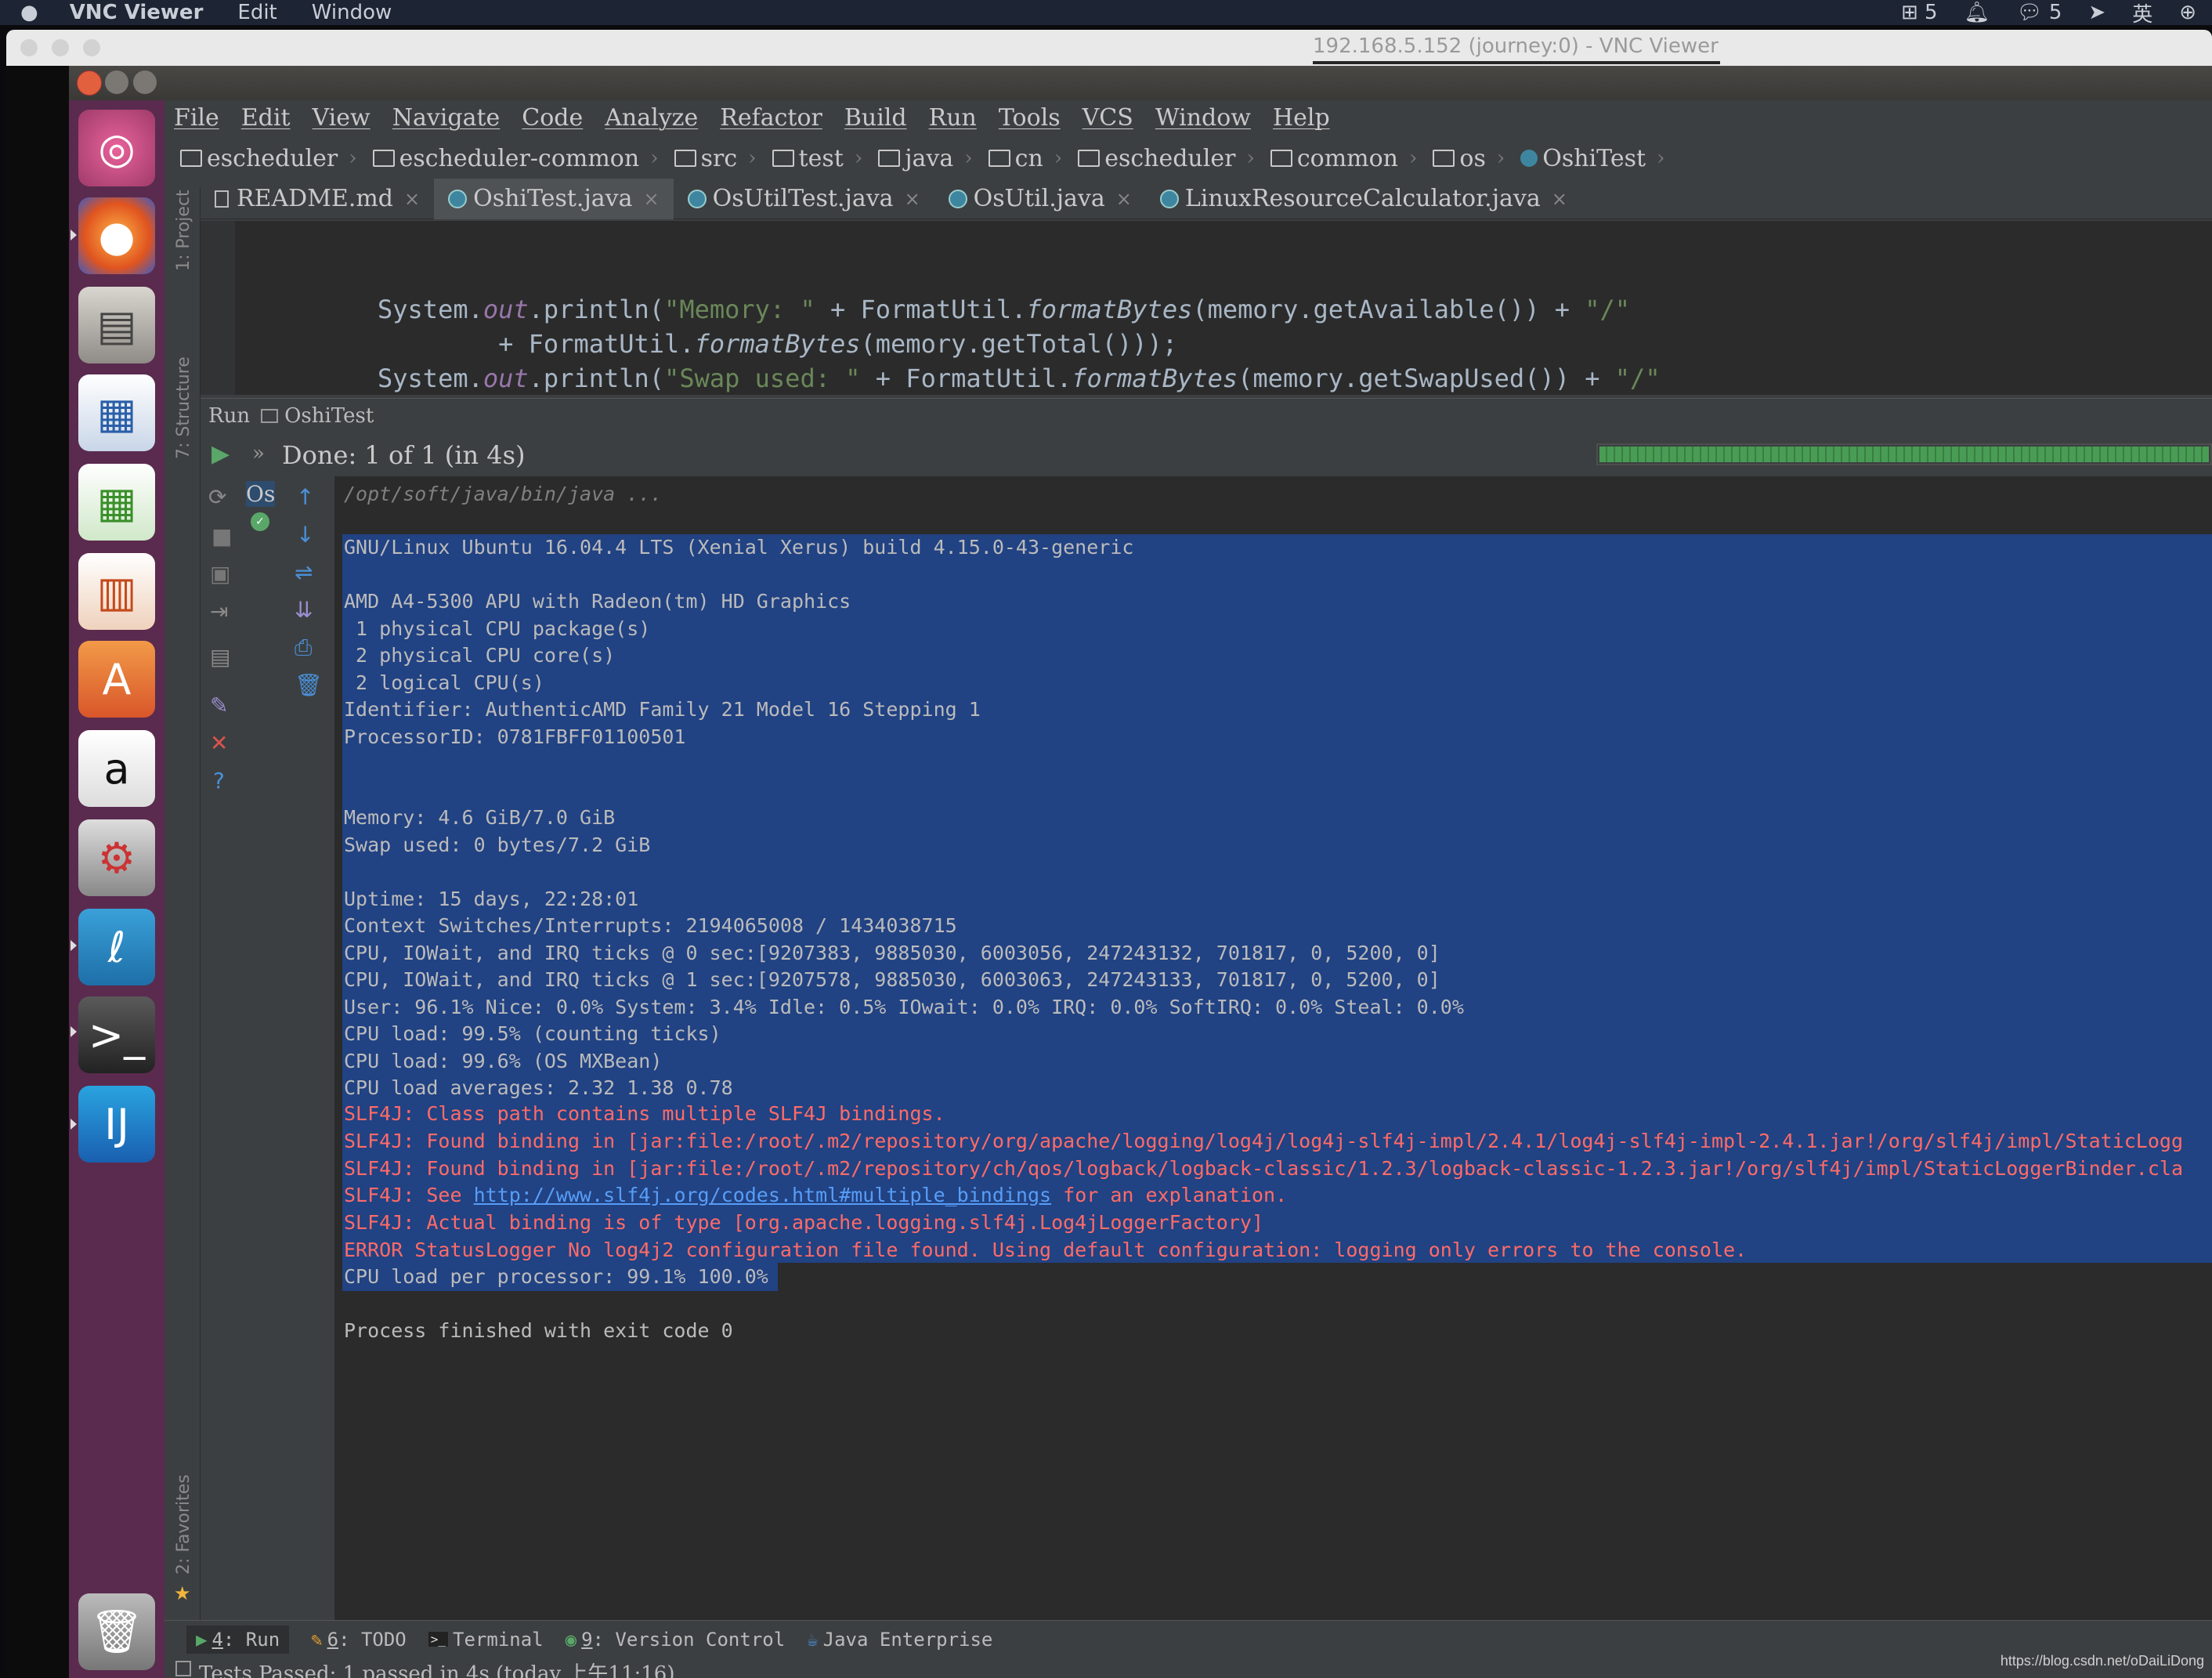 This screenshot has width=2212, height=1678. Describe the element at coordinates (2187, 12) in the screenshot. I see `control-center-icon: ⊕` at that location.